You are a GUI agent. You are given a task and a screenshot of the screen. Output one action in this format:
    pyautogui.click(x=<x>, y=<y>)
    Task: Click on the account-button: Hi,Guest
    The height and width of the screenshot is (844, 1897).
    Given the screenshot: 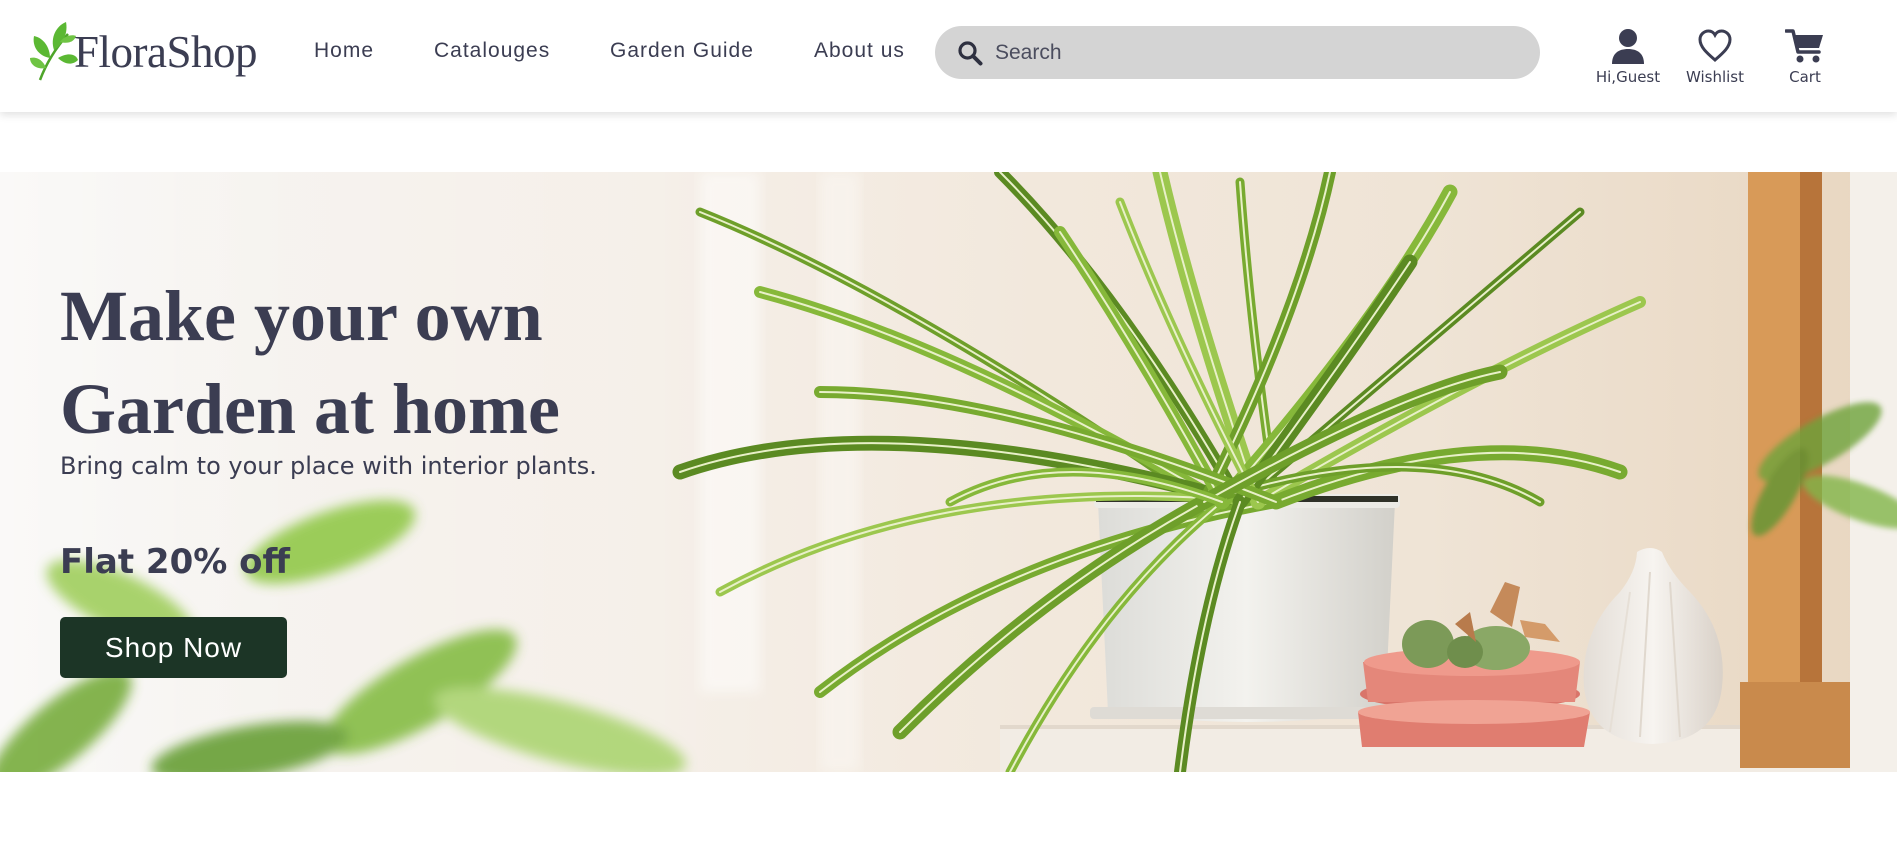 What is the action you would take?
    pyautogui.click(x=1628, y=57)
    